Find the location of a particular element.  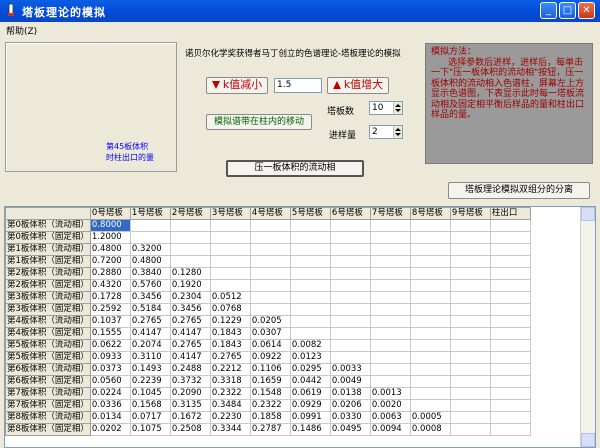

table-cell: 0.0614 is located at coordinates (270, 345).